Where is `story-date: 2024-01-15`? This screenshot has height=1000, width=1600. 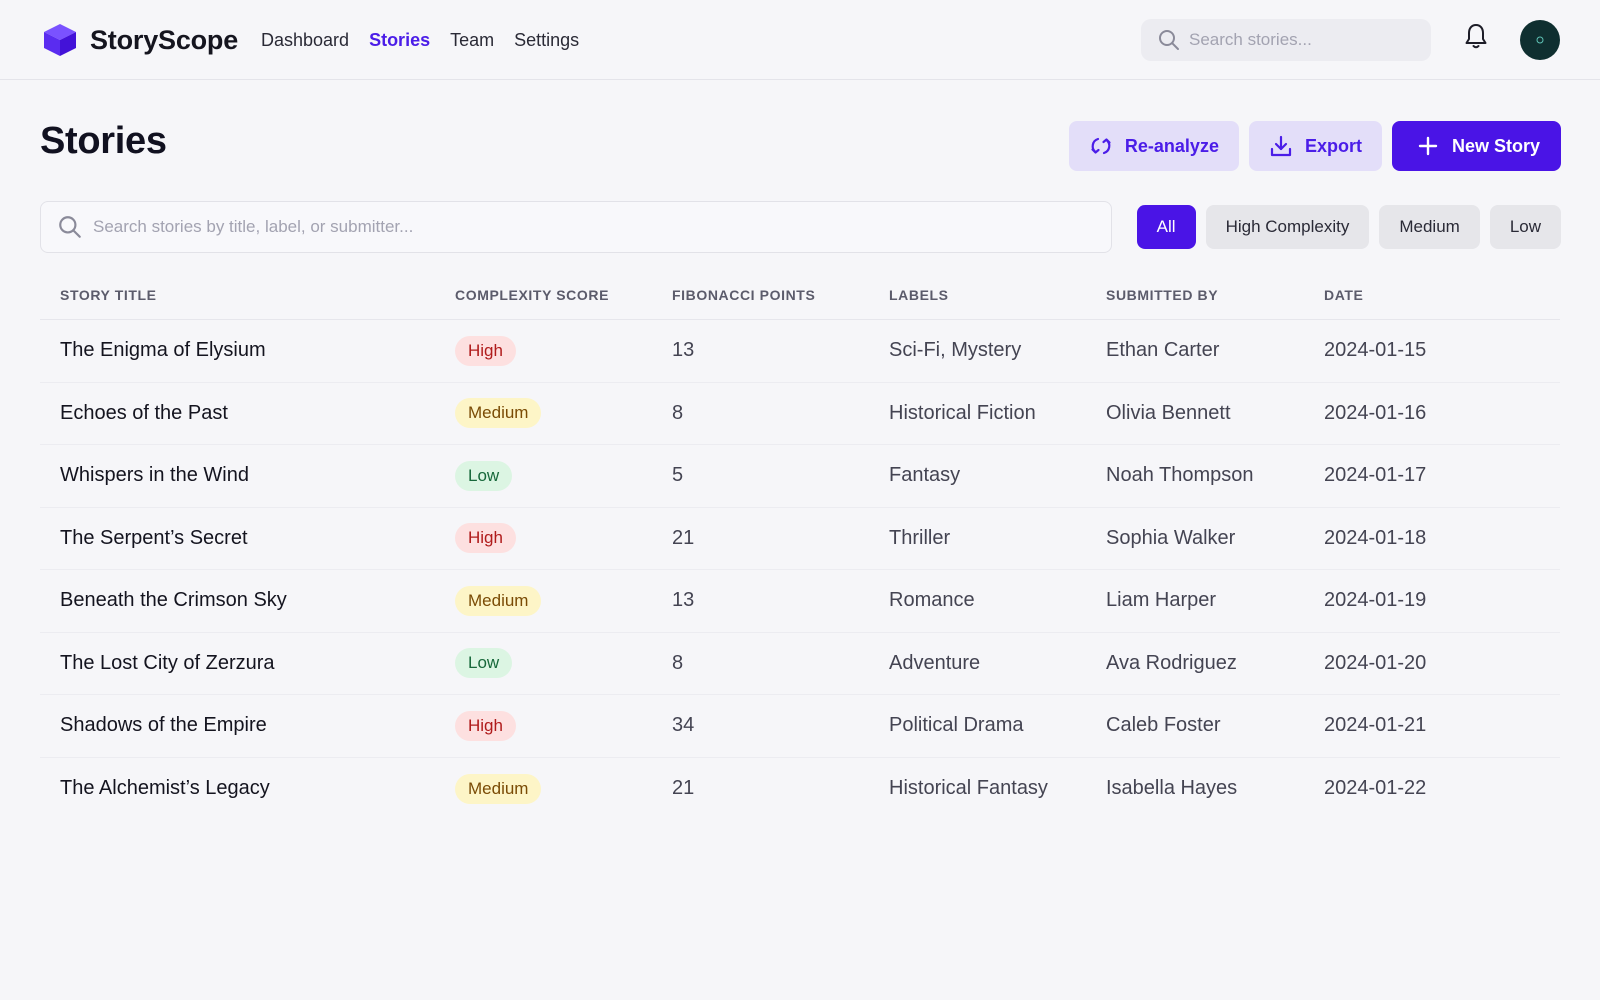 story-date: 2024-01-15 is located at coordinates (1375, 350).